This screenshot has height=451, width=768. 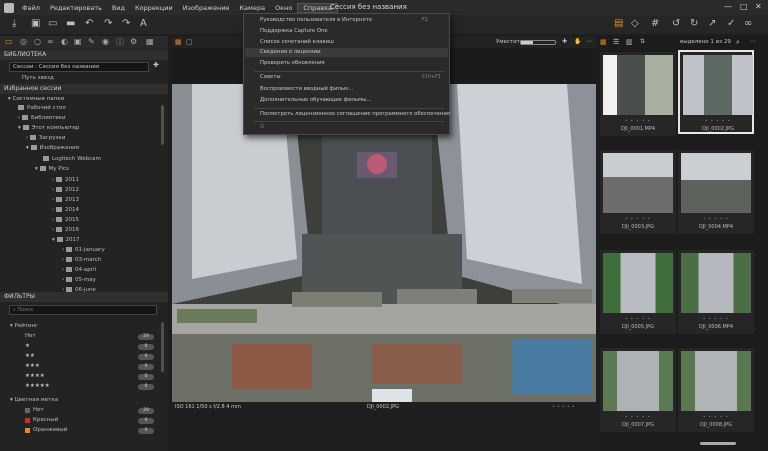 What do you see at coordinates (23, 41) in the screenshot?
I see `capture-tab-icon: ◎` at bounding box center [23, 41].